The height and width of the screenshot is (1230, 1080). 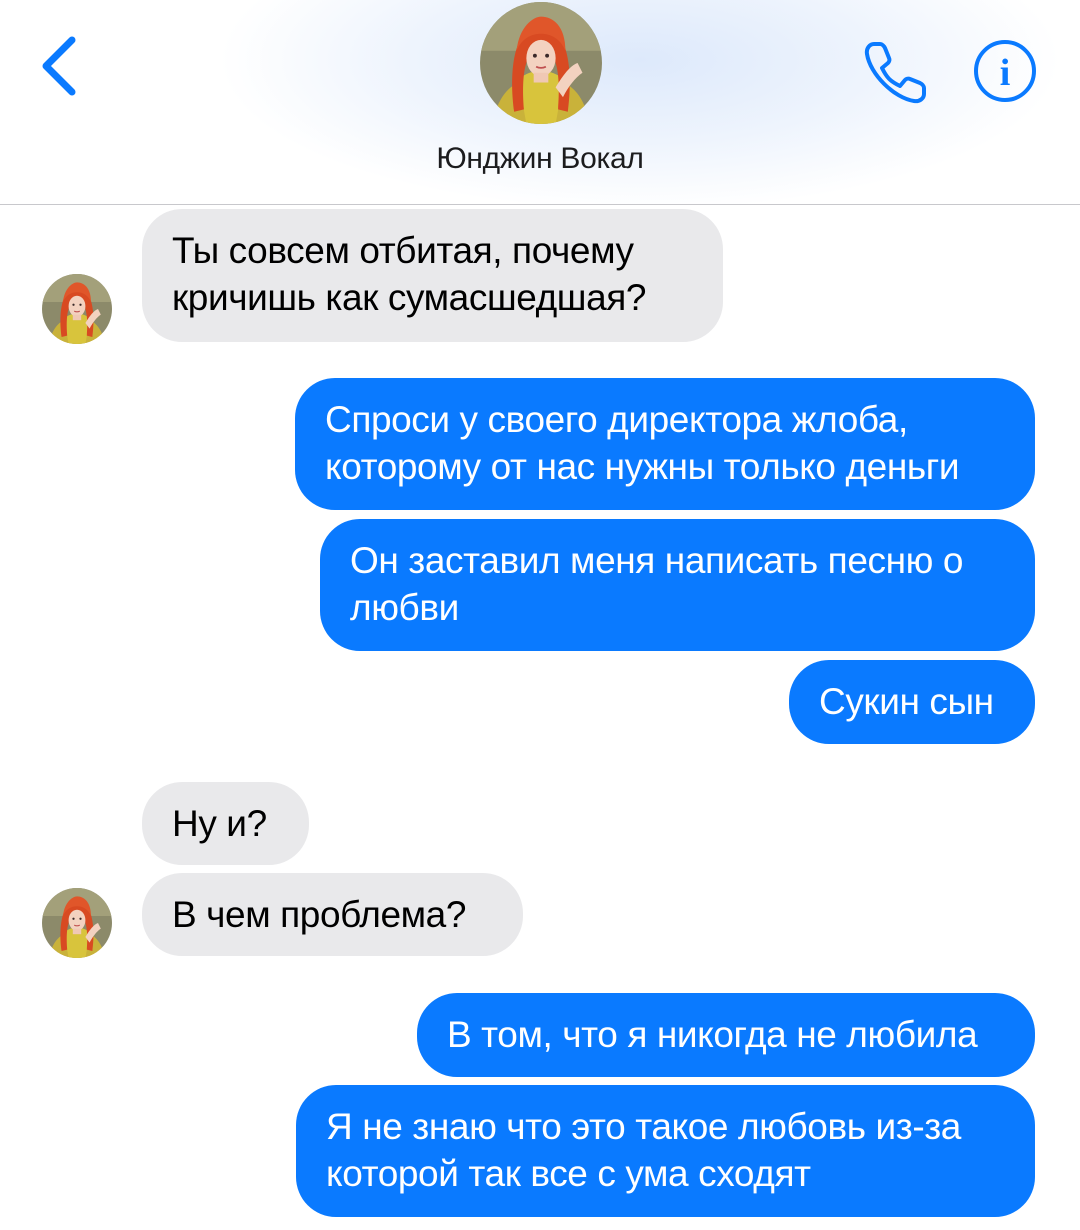 I want to click on incoming-message: В чем проблема?, so click(x=332, y=914).